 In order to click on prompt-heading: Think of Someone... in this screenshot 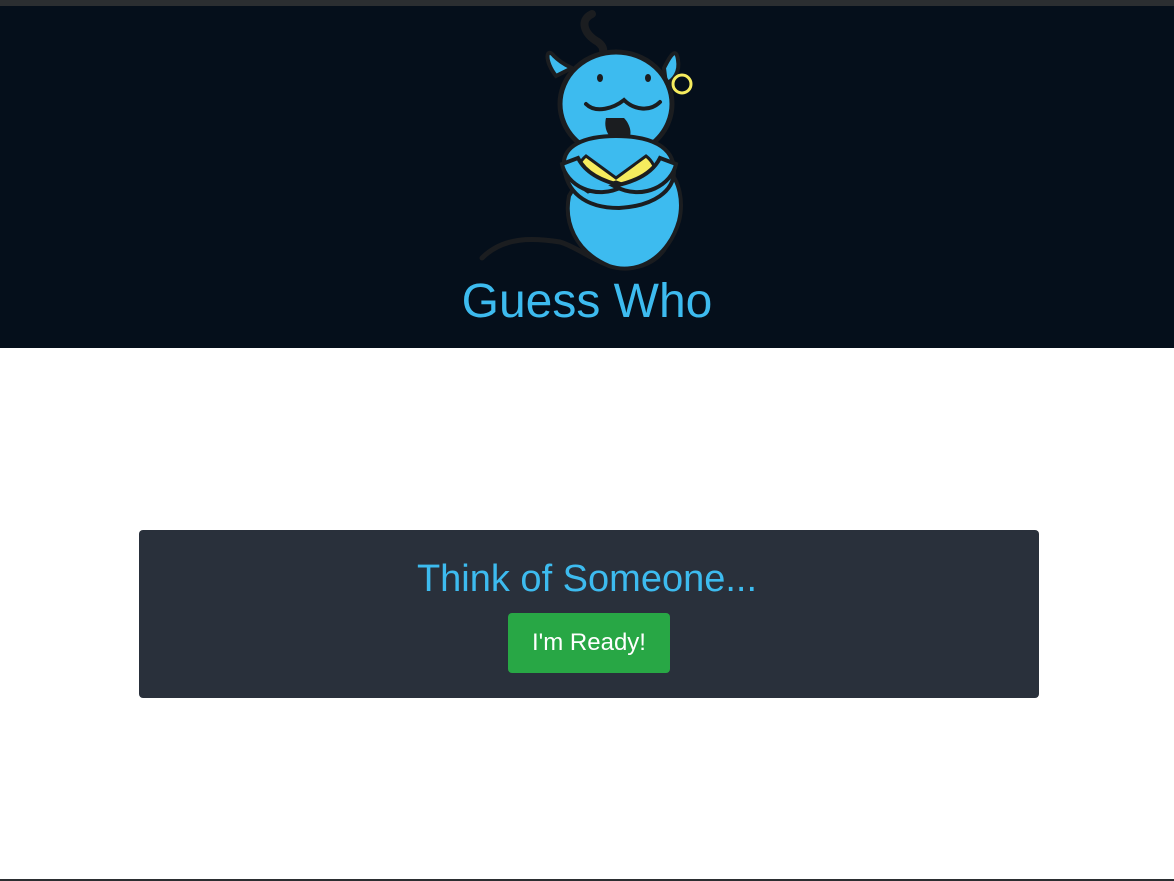, I will do `click(587, 579)`.